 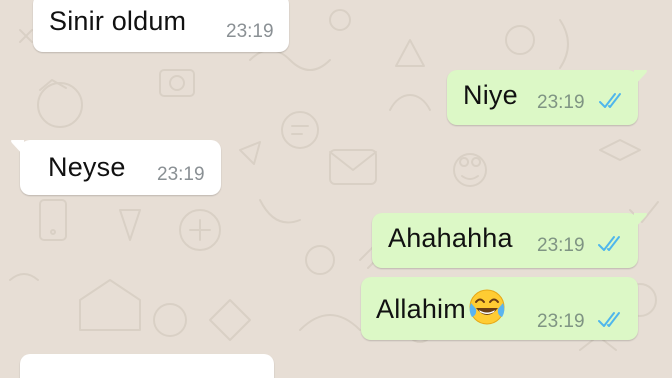 I want to click on tears-of-joy-emoji-icon, so click(x=487, y=307).